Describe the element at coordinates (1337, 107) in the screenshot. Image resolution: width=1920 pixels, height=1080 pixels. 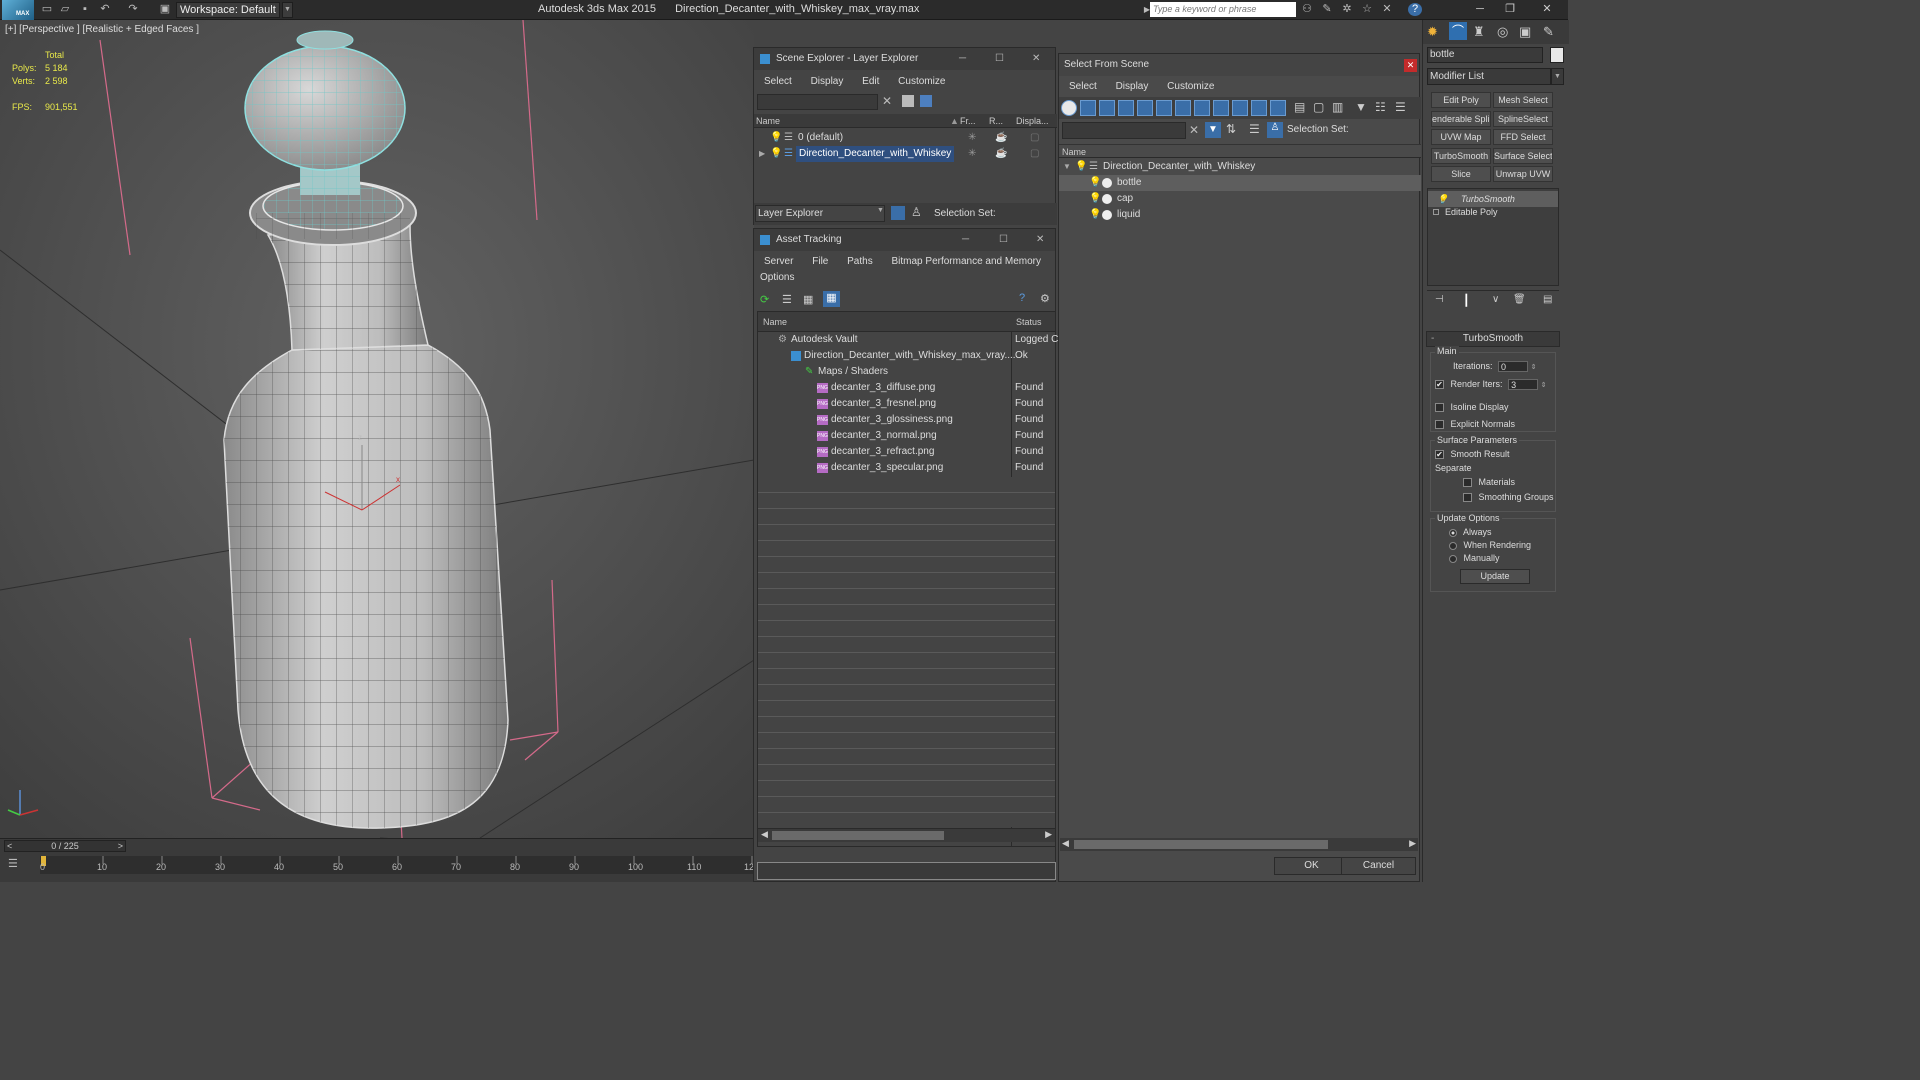
I see `invert-display-icon: ▥` at that location.